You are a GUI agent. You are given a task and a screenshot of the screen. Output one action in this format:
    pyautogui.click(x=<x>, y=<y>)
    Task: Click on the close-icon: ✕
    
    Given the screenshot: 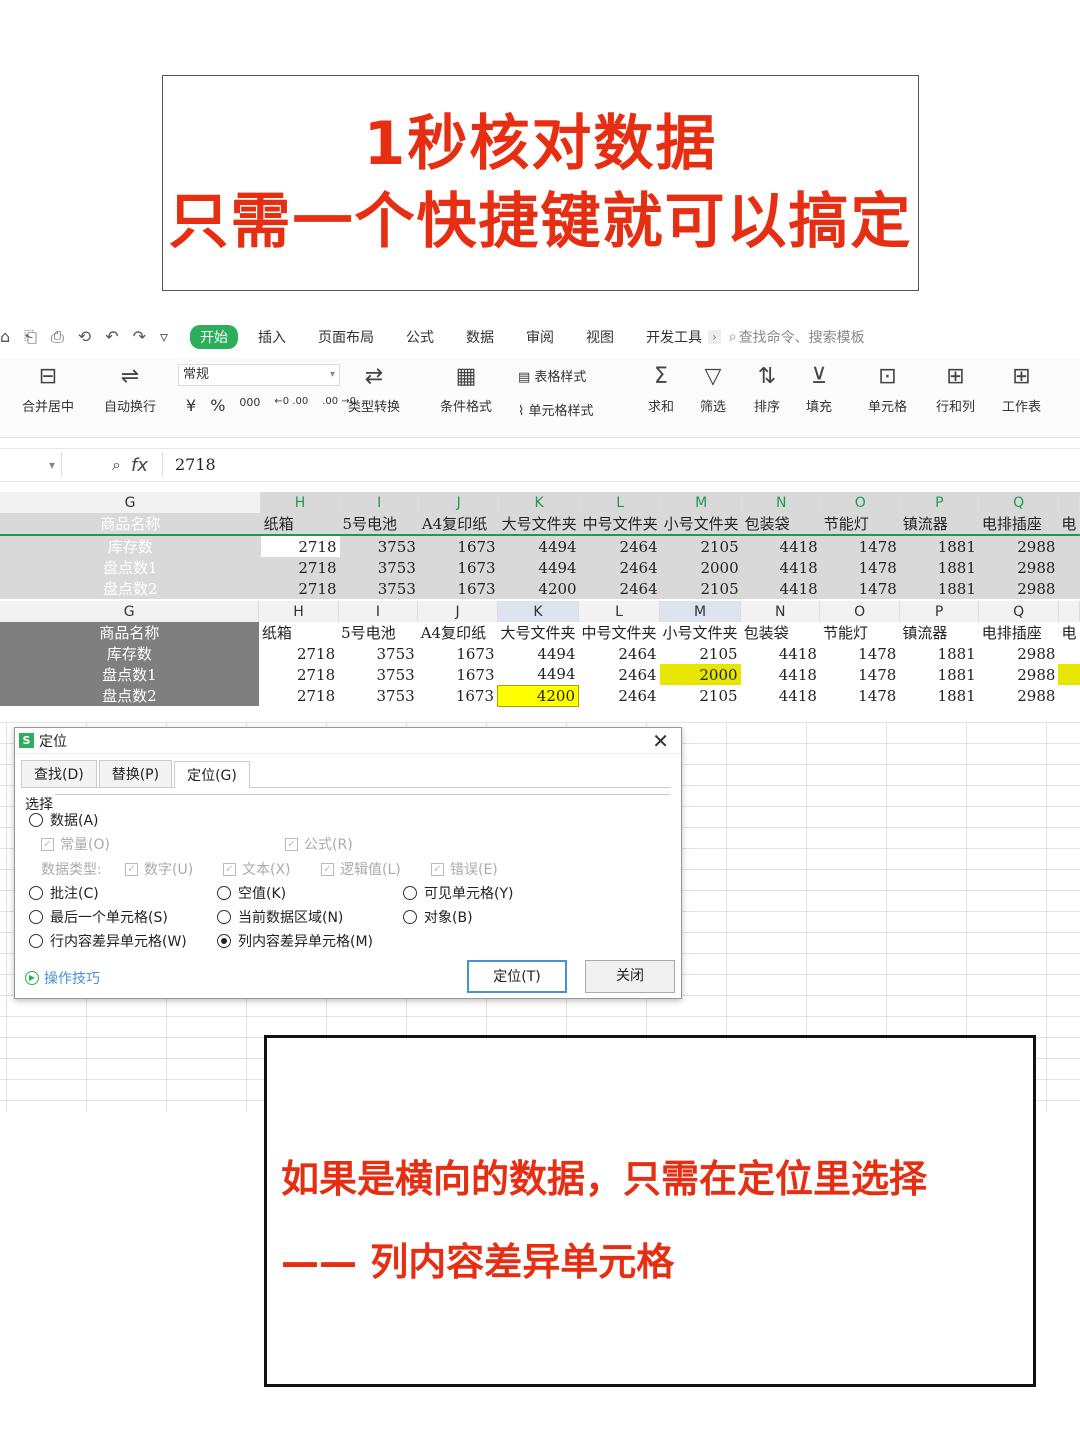 What is the action you would take?
    pyautogui.click(x=660, y=741)
    